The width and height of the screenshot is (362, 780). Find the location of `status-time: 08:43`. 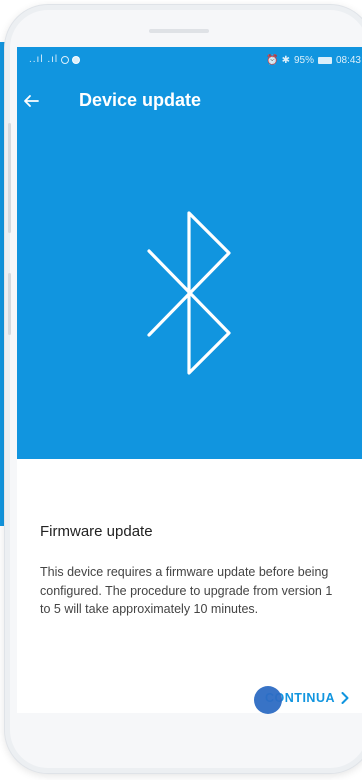

status-time: 08:43 is located at coordinates (348, 60).